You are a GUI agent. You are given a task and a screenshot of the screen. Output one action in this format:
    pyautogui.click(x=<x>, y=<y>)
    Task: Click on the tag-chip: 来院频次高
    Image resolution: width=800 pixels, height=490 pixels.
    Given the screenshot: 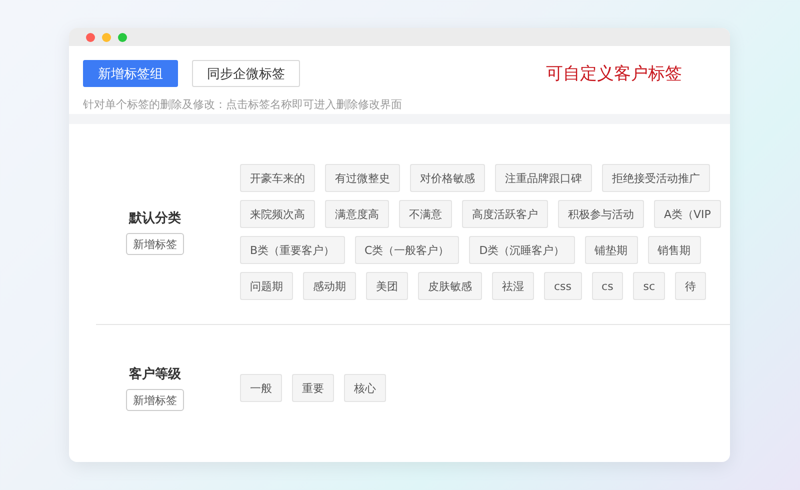 What is the action you would take?
    pyautogui.click(x=277, y=214)
    